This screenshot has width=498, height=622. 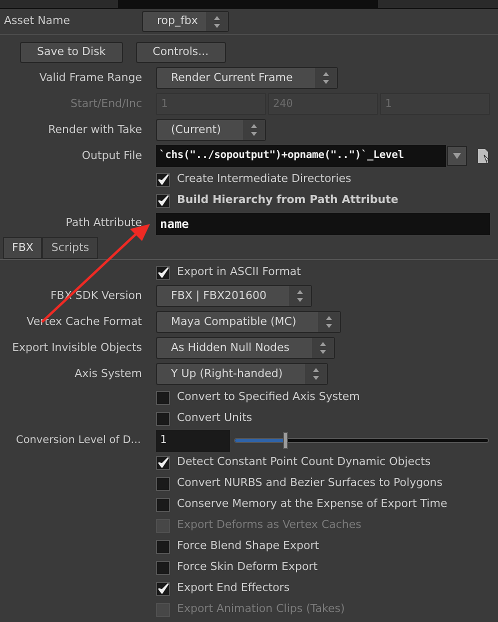 I want to click on slider, so click(x=361, y=440).